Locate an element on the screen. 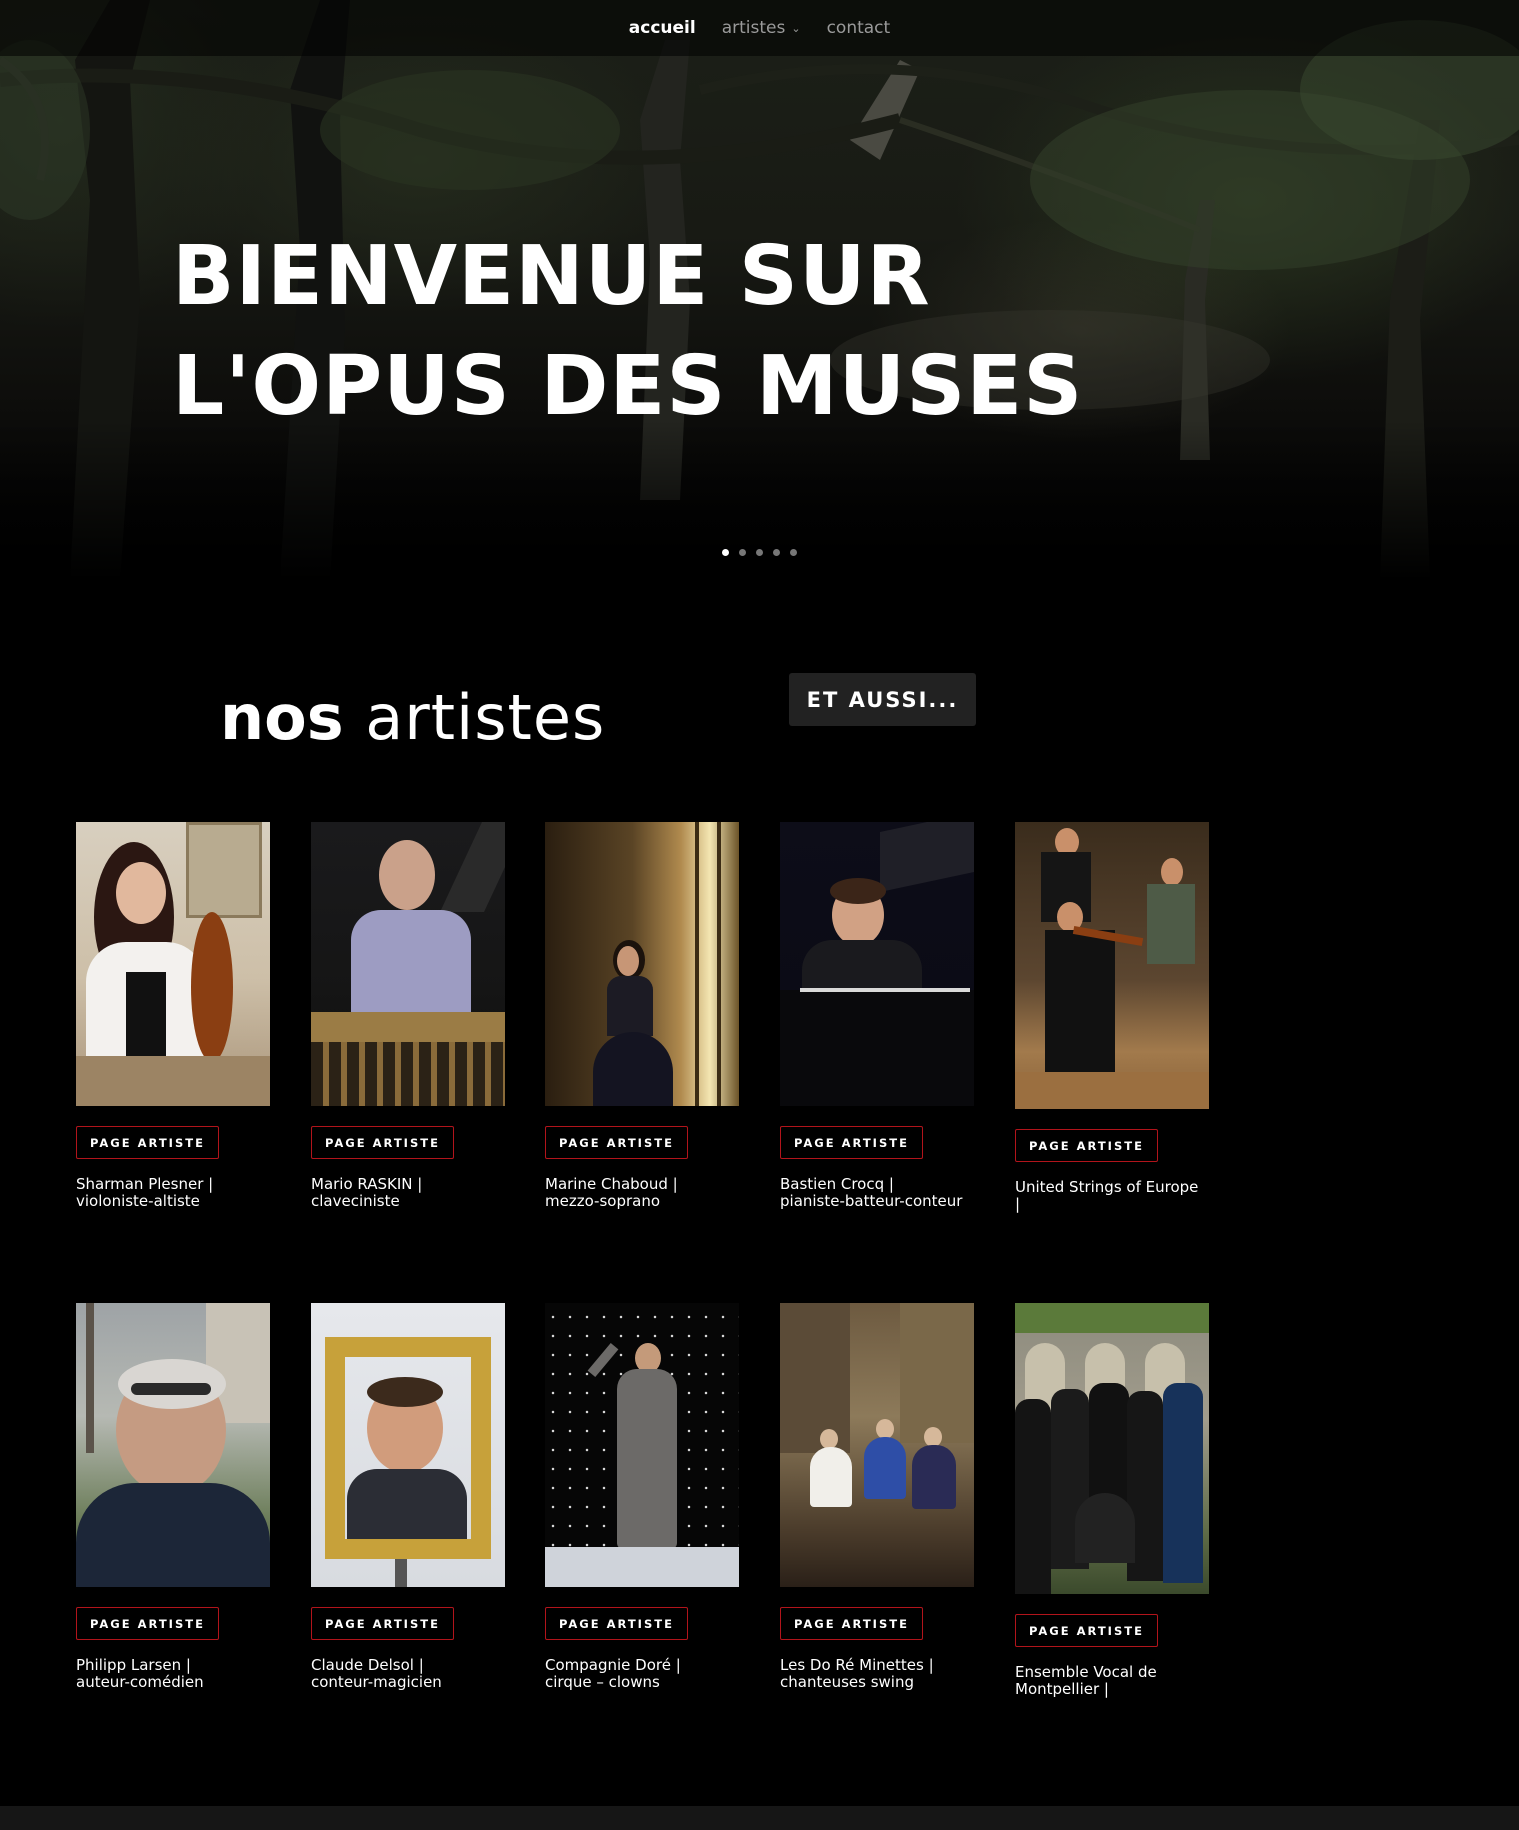 The width and height of the screenshot is (1519, 1830). artist-name: Bastien Crocq | pianiste-batteur-conteur is located at coordinates (880, 1193).